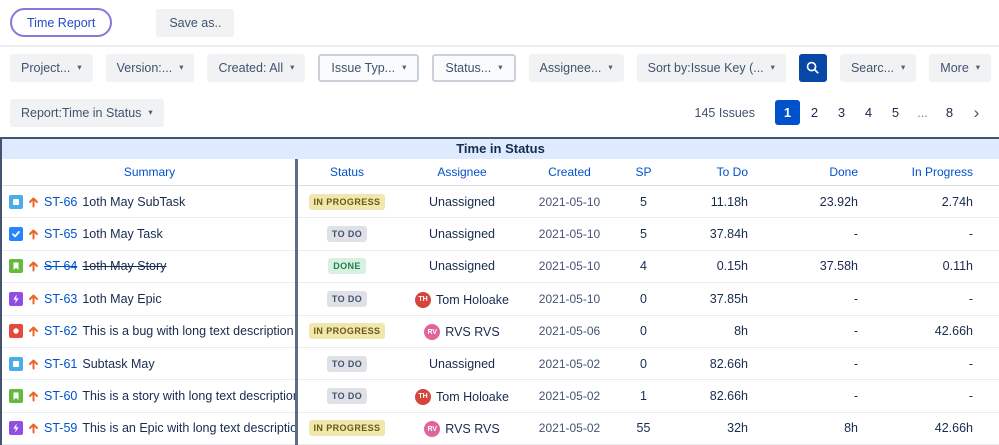  Describe the element at coordinates (16, 234) in the screenshot. I see `task-icon` at that location.